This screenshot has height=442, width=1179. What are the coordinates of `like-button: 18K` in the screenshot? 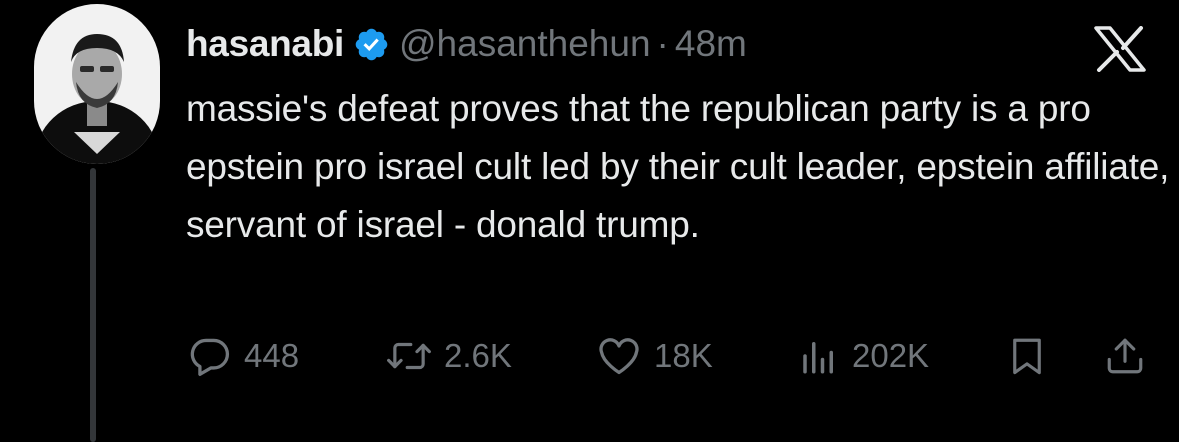 It's located at (654, 356).